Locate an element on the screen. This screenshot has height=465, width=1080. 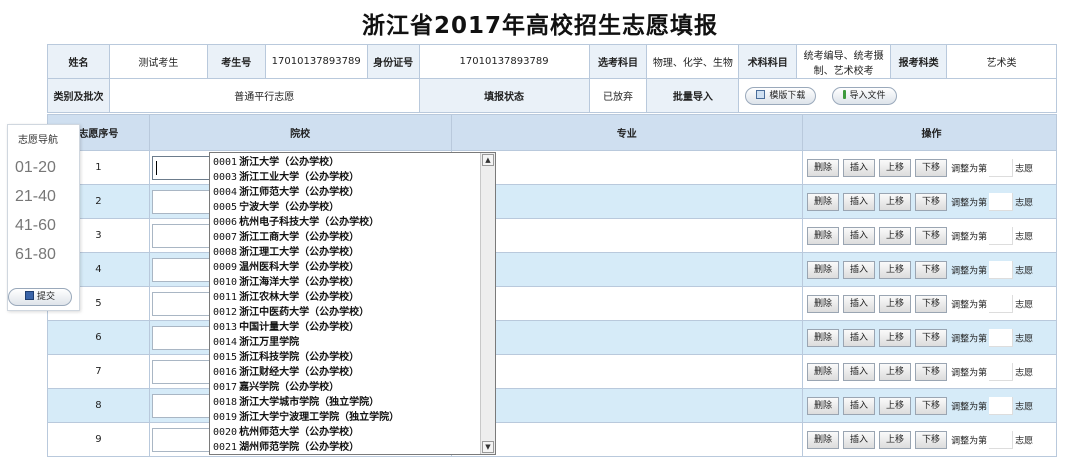
school-option-code: 0005 is located at coordinates (225, 207).